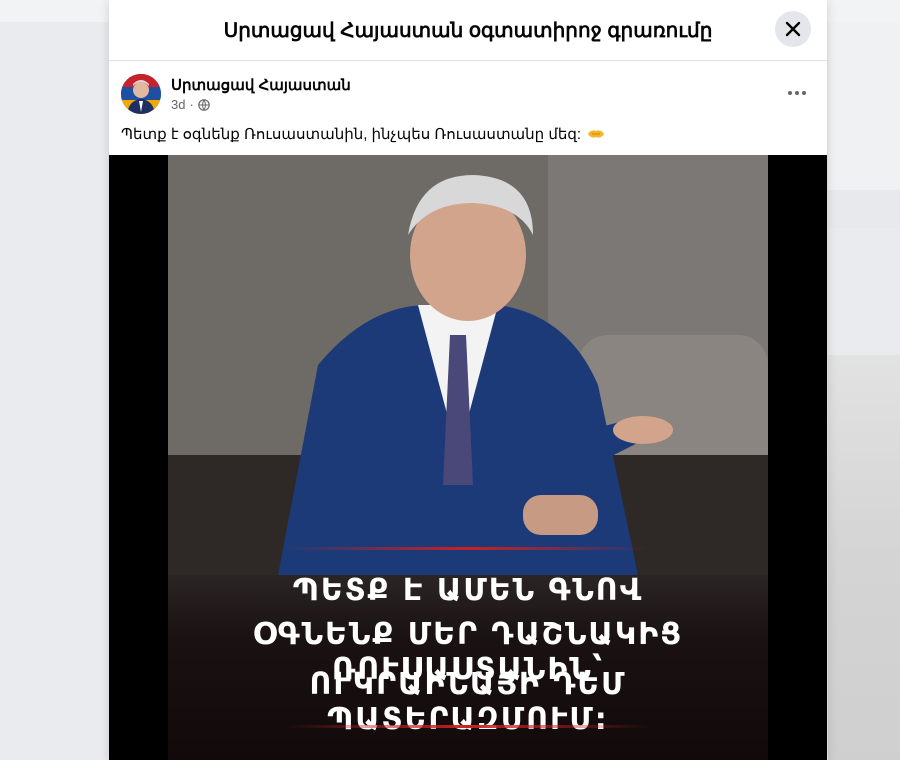 The image size is (900, 760). What do you see at coordinates (468, 590) in the screenshot?
I see `image-caption-line-1: ՊԵՏՔ Է ԱՄԵՆ ԳՆՈՎ` at bounding box center [468, 590].